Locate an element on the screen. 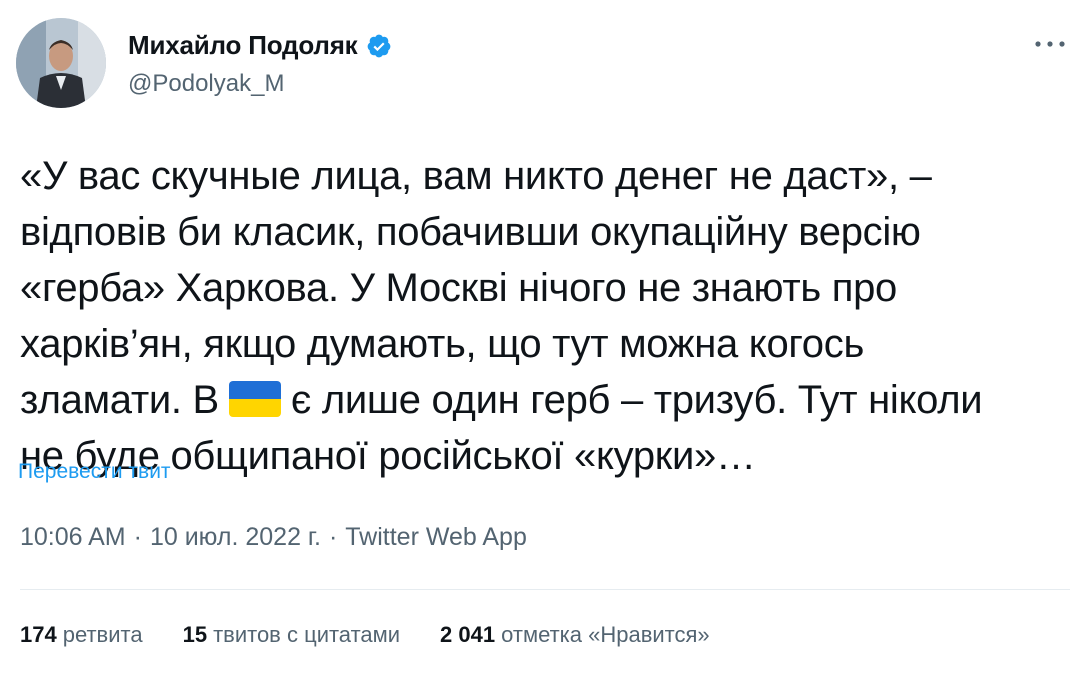 The image size is (1088, 684). tweet-meta: 10:06 AM · 10 июл. 2022 г. · Twitter Web App is located at coordinates (273, 537).